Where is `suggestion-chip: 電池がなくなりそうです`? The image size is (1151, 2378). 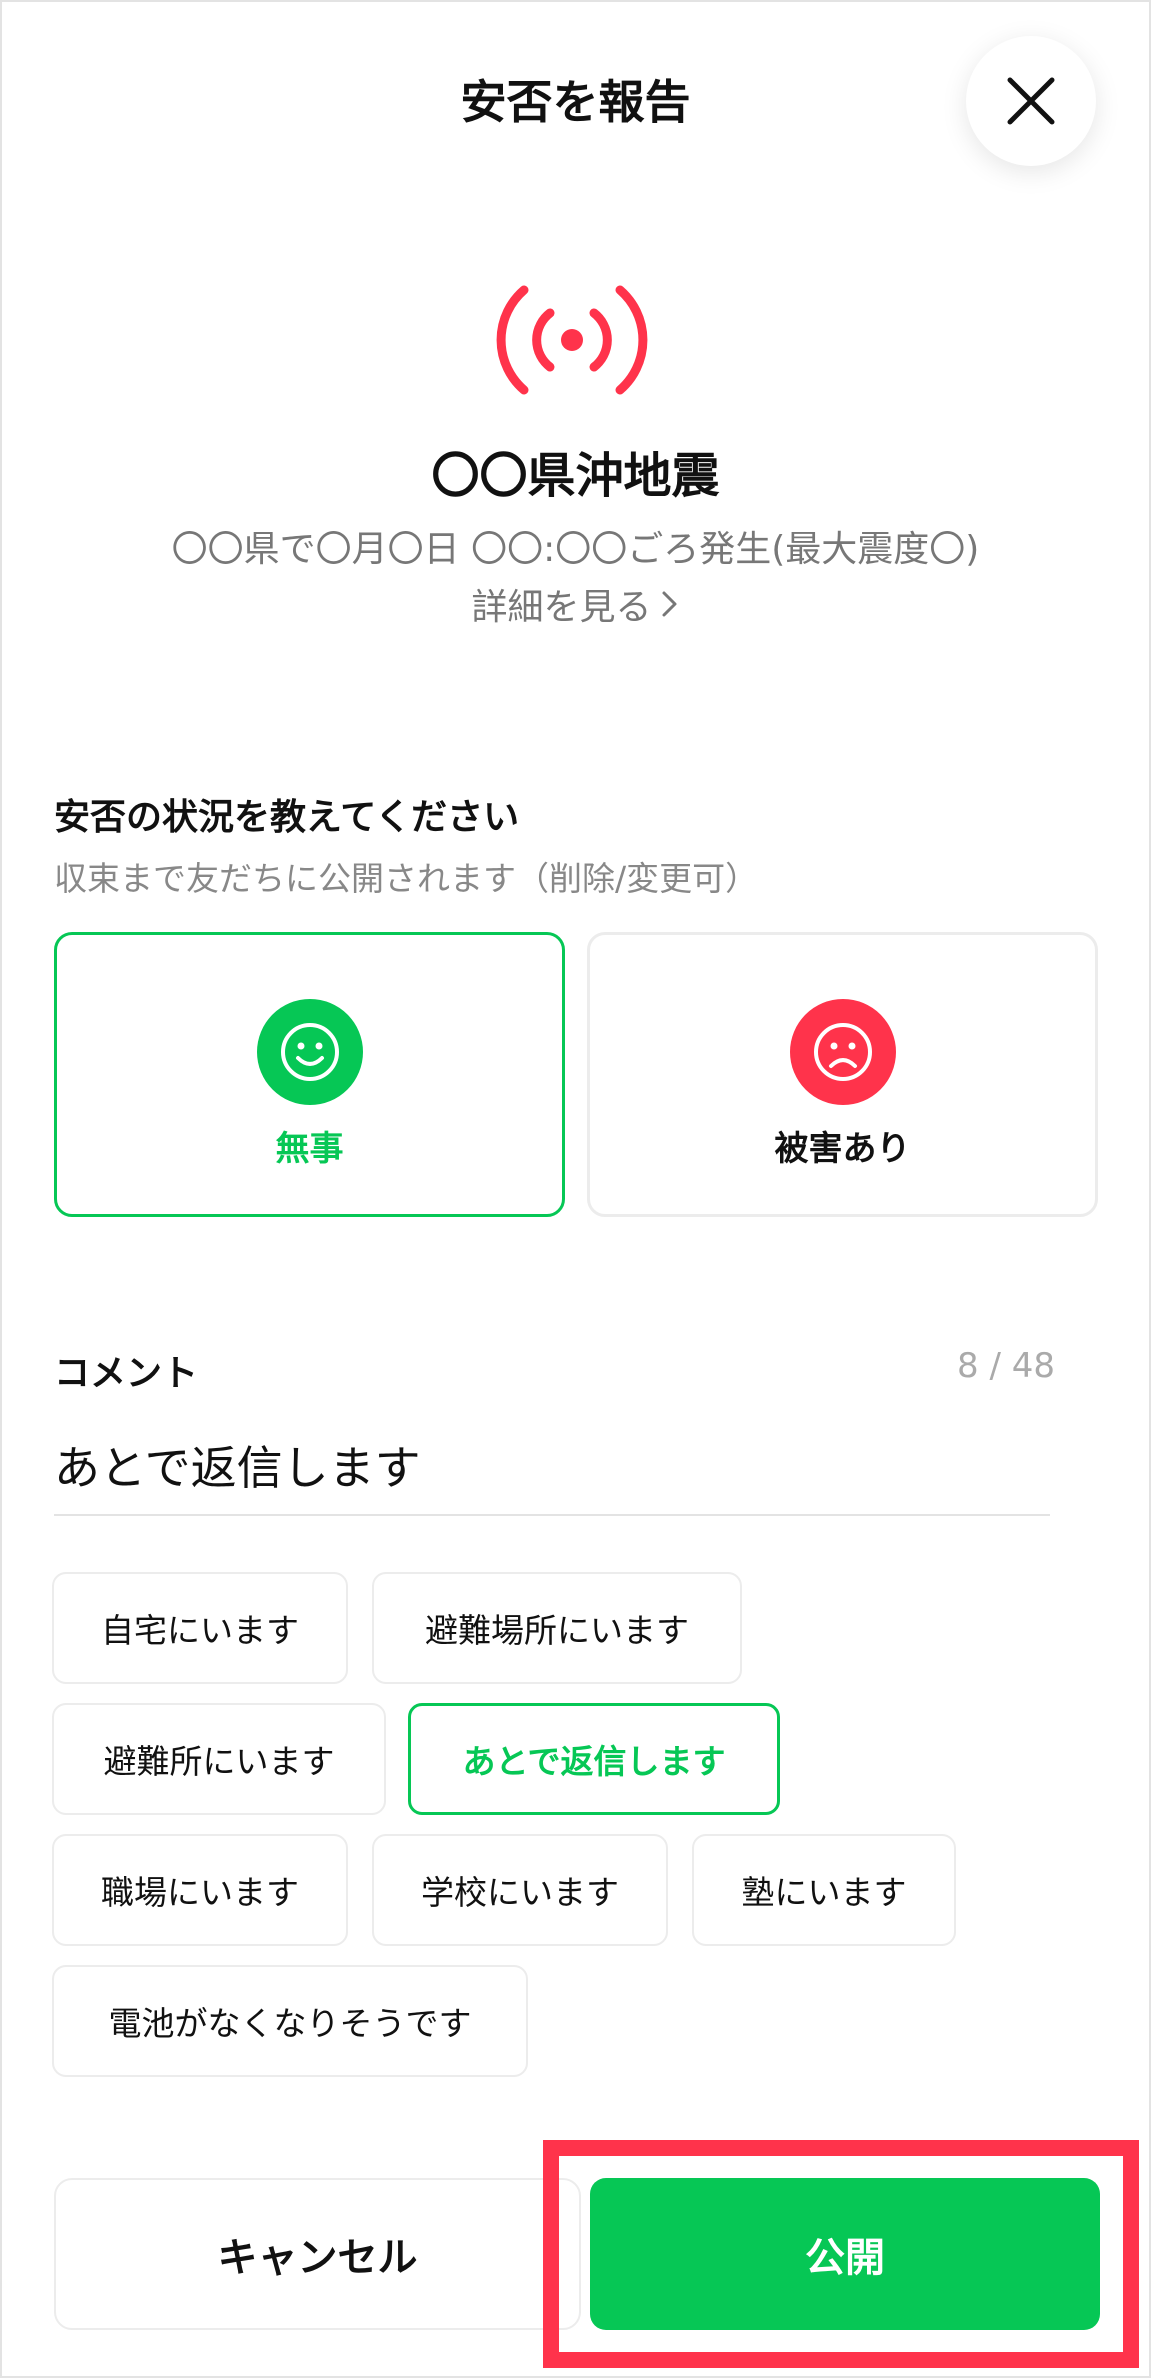 suggestion-chip: 電池がなくなりそうです is located at coordinates (290, 2021).